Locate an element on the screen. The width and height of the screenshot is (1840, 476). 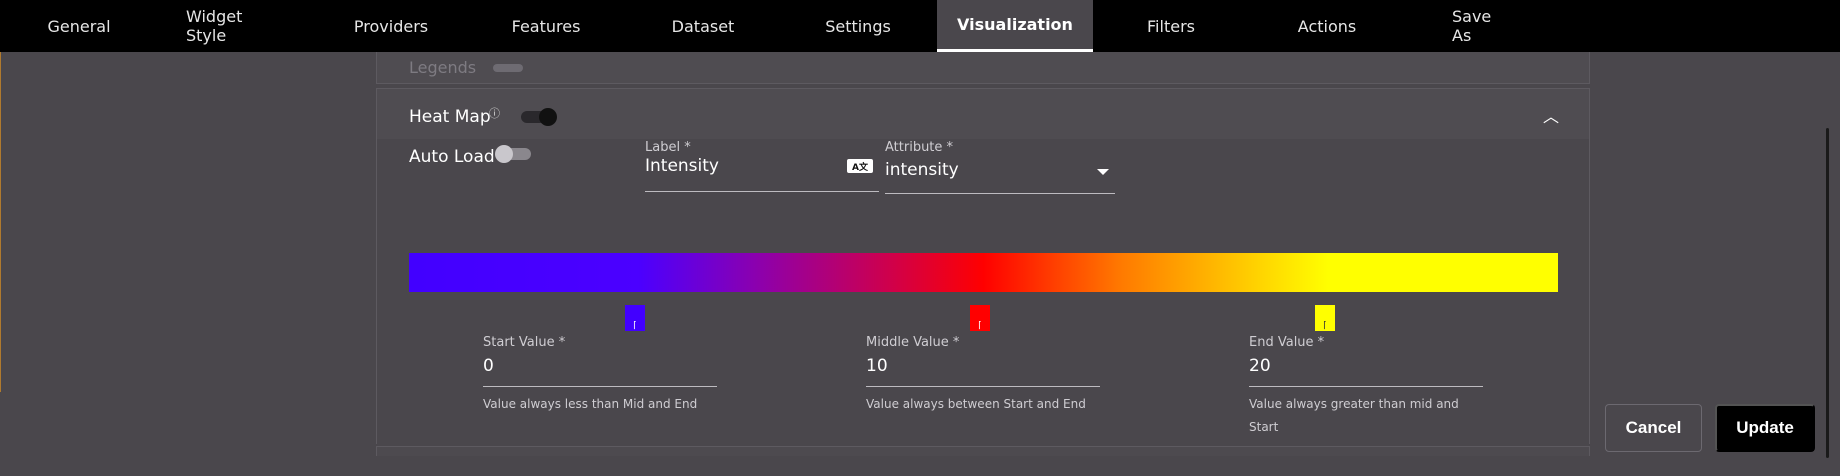
next-panel-edge is located at coordinates (983, 451).